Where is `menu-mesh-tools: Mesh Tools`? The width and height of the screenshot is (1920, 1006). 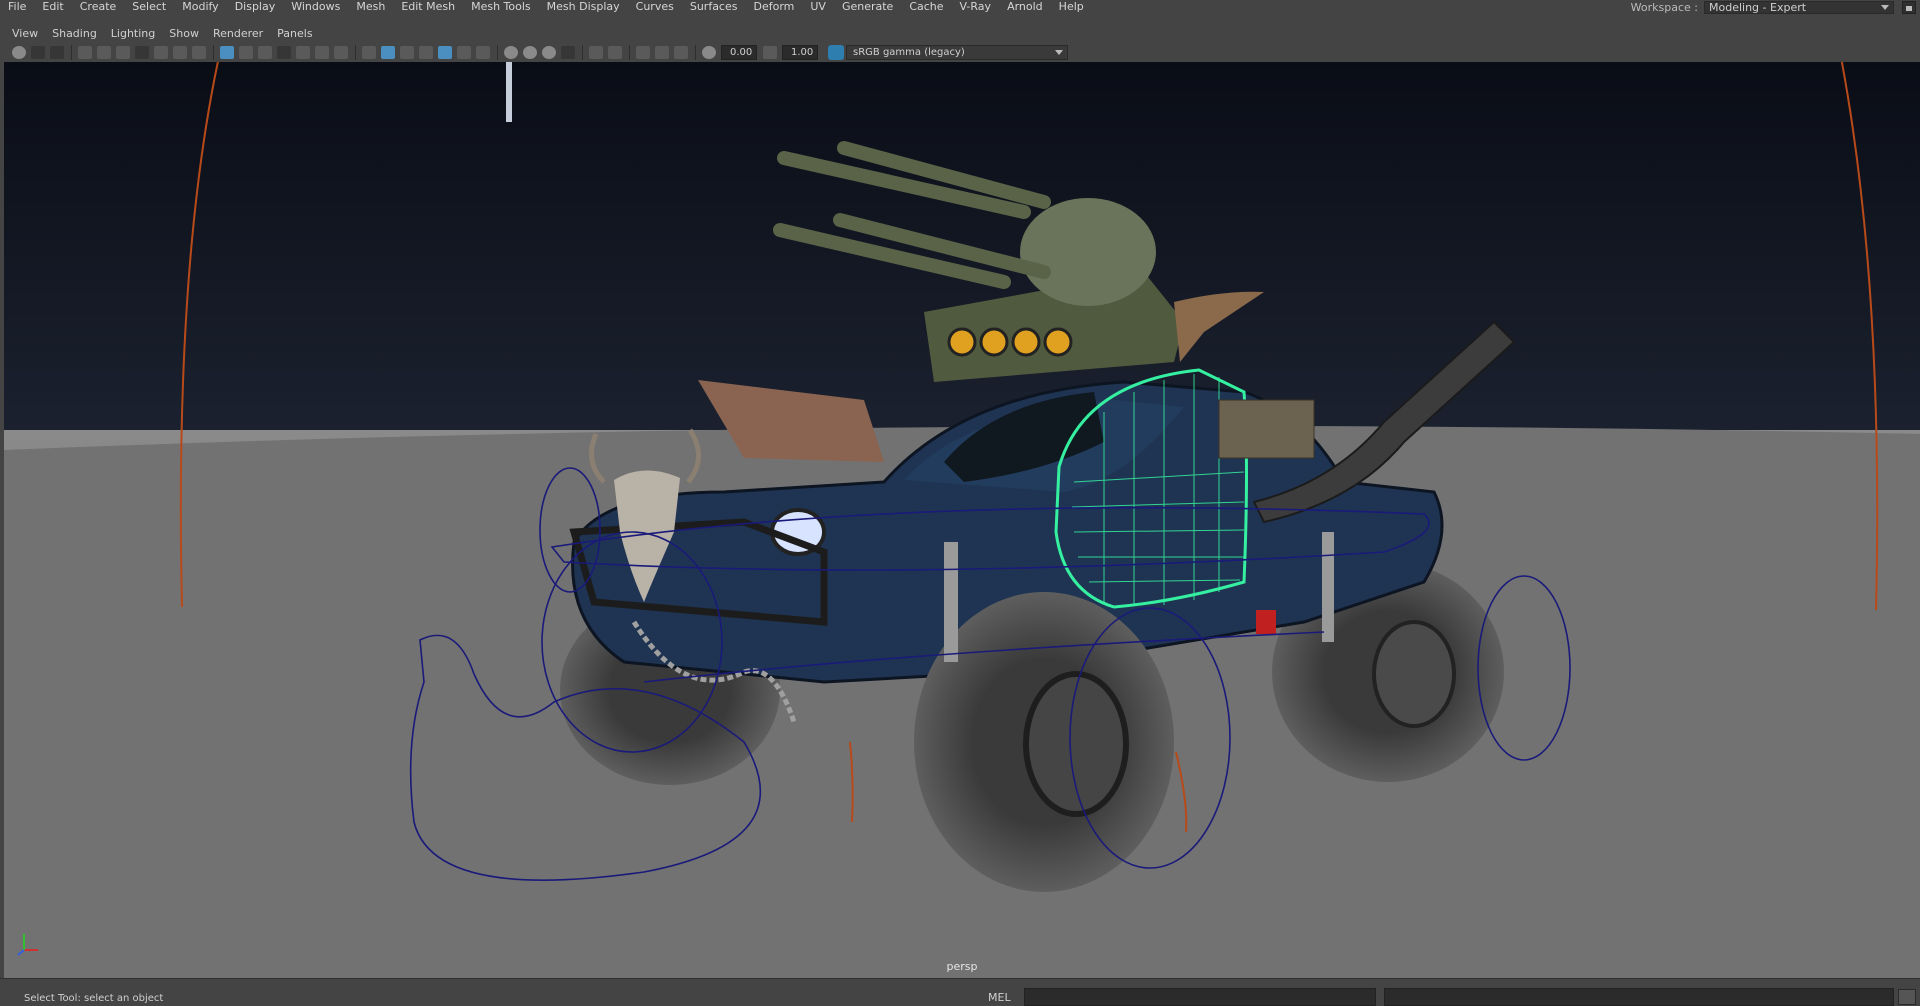
menu-mesh-tools: Mesh Tools is located at coordinates (501, 7).